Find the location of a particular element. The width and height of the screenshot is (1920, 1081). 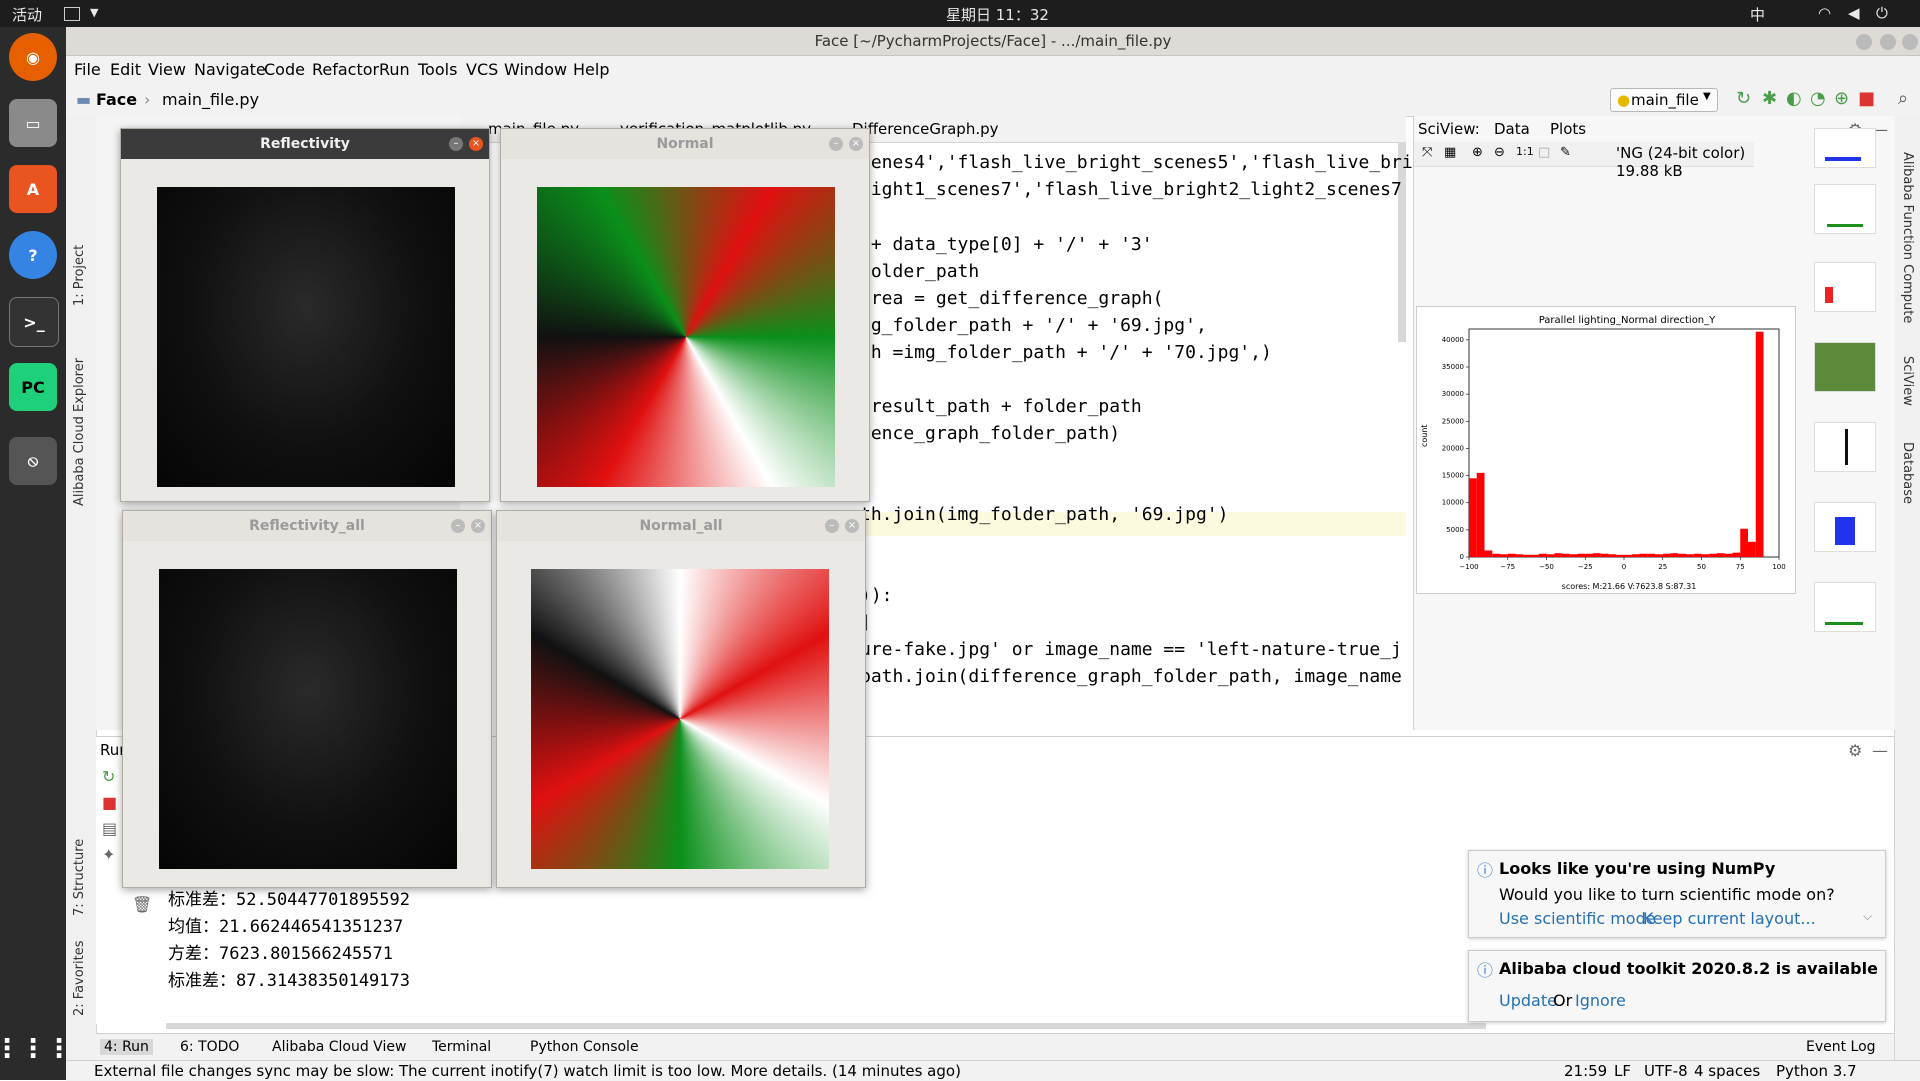

tab-todo: 6: TODO is located at coordinates (209, 1047).